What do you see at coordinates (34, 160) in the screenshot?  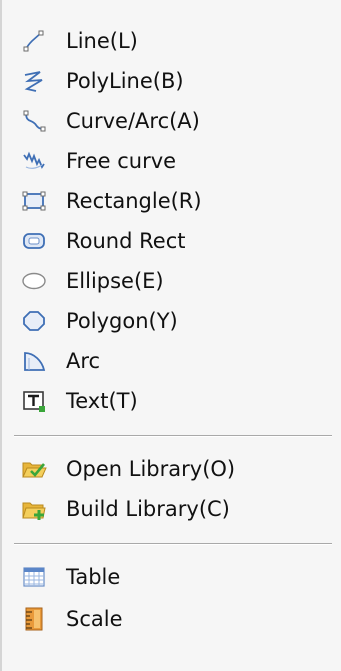 I see `free-curve-icon` at bounding box center [34, 160].